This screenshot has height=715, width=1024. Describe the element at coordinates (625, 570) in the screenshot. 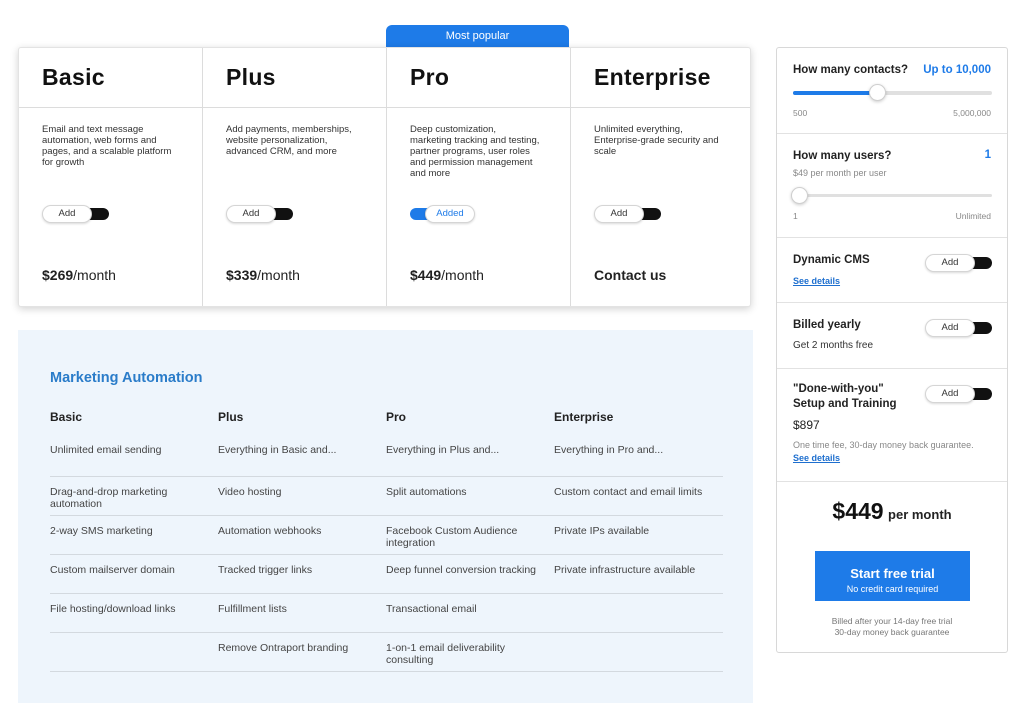

I see `table-cell: Private infrastructure available` at that location.